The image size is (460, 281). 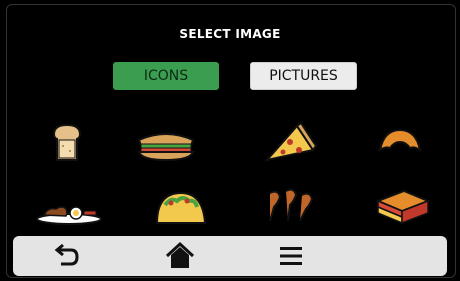 I want to click on toast-icon, so click(x=67, y=142).